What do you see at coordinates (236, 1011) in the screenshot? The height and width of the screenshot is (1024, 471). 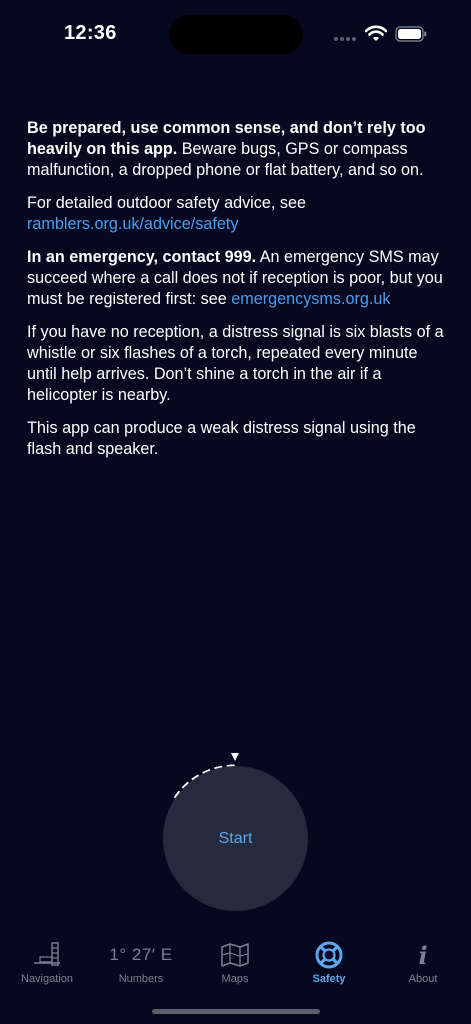 I see `home-indicator` at bounding box center [236, 1011].